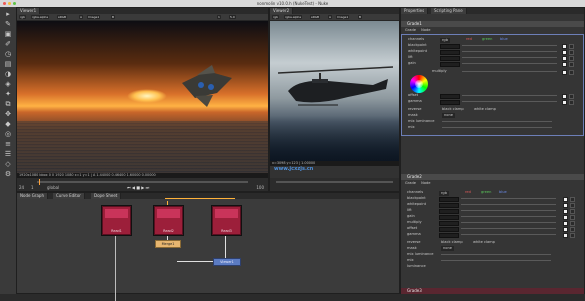 This screenshot has width=585, height=301. What do you see at coordinates (449, 235) in the screenshot?
I see `grade2-gamma-field` at bounding box center [449, 235].